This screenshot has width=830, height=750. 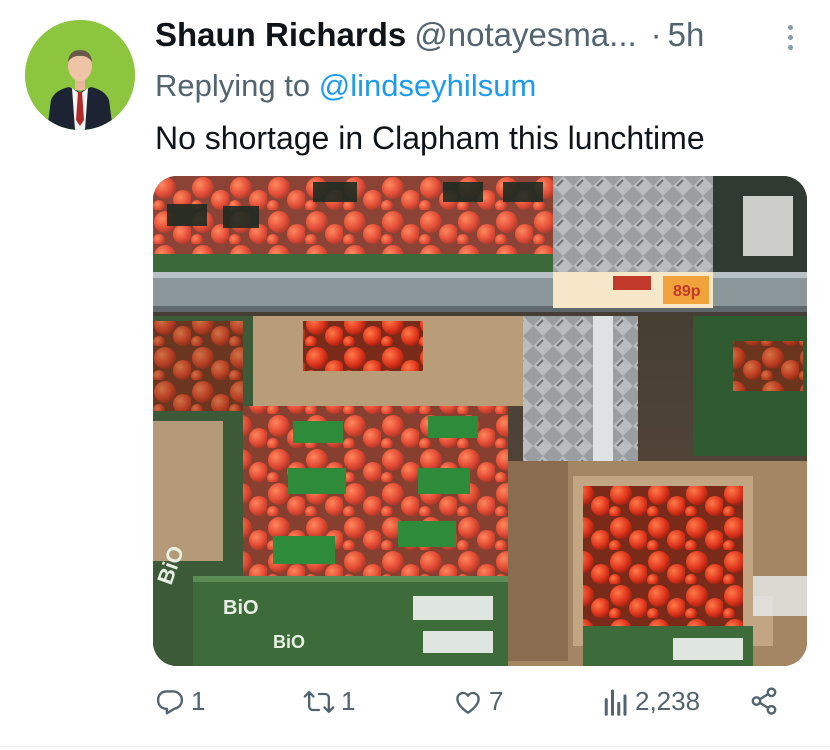 I want to click on reply-count: 1, so click(x=198, y=701).